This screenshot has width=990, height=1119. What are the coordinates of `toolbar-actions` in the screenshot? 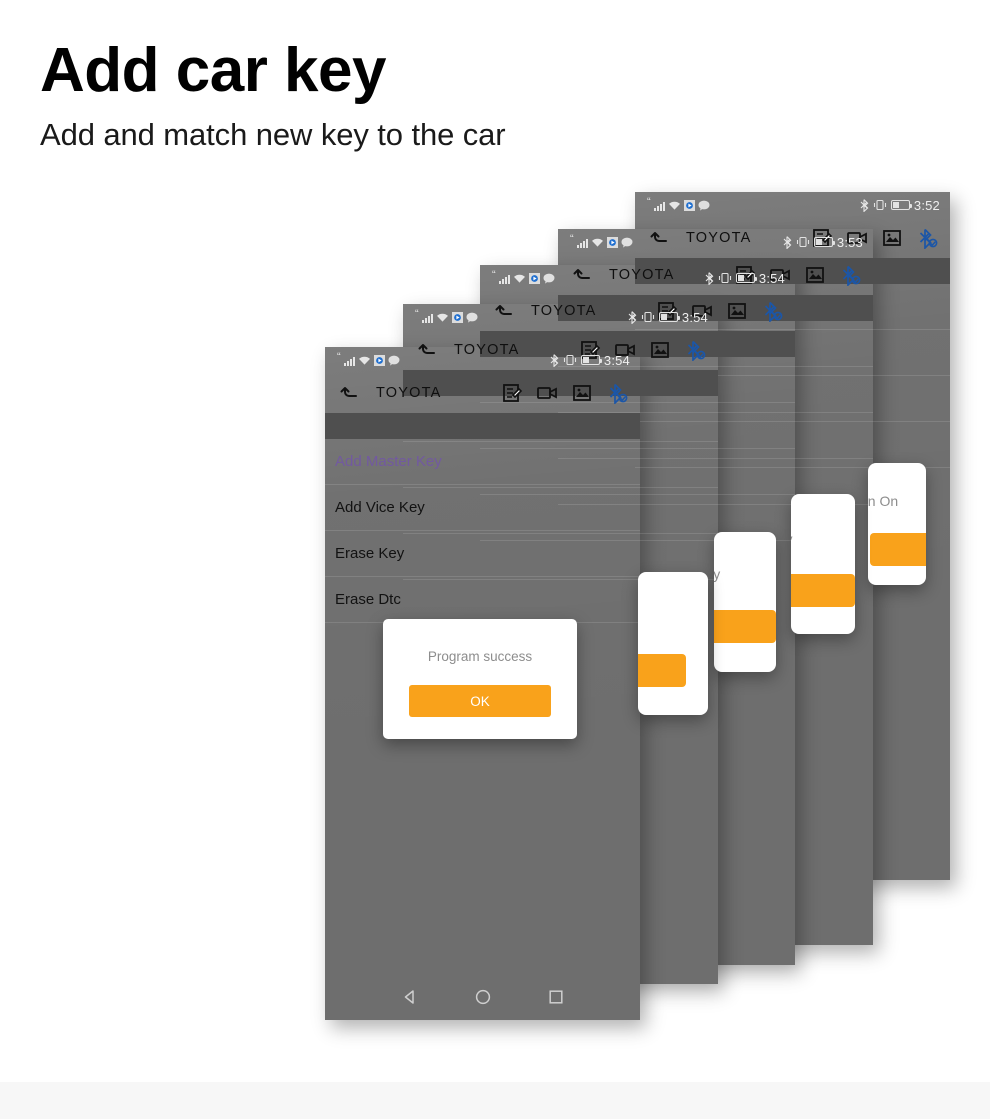 It's located at (564, 393).